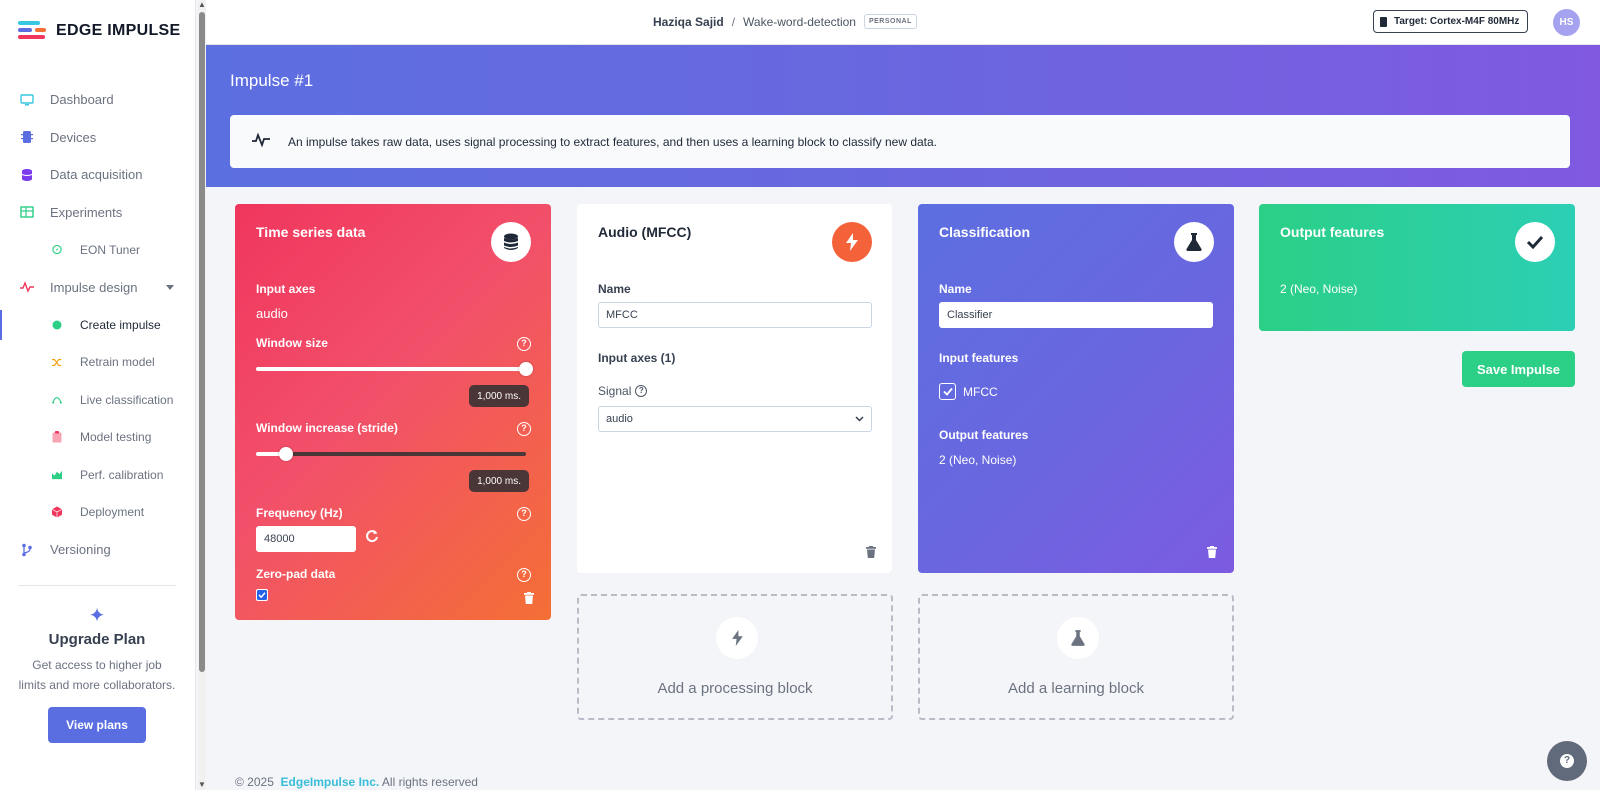 This screenshot has width=1600, height=790. What do you see at coordinates (1078, 638) in the screenshot?
I see `flask-icon` at bounding box center [1078, 638].